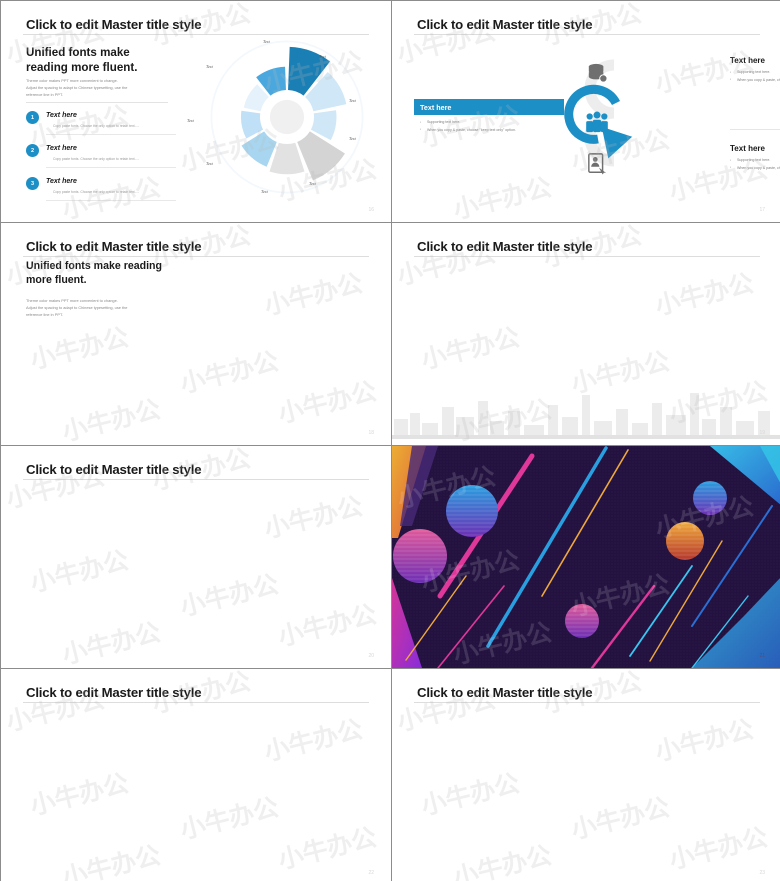  Describe the element at coordinates (598, 73) in the screenshot. I see `database-icon` at that location.